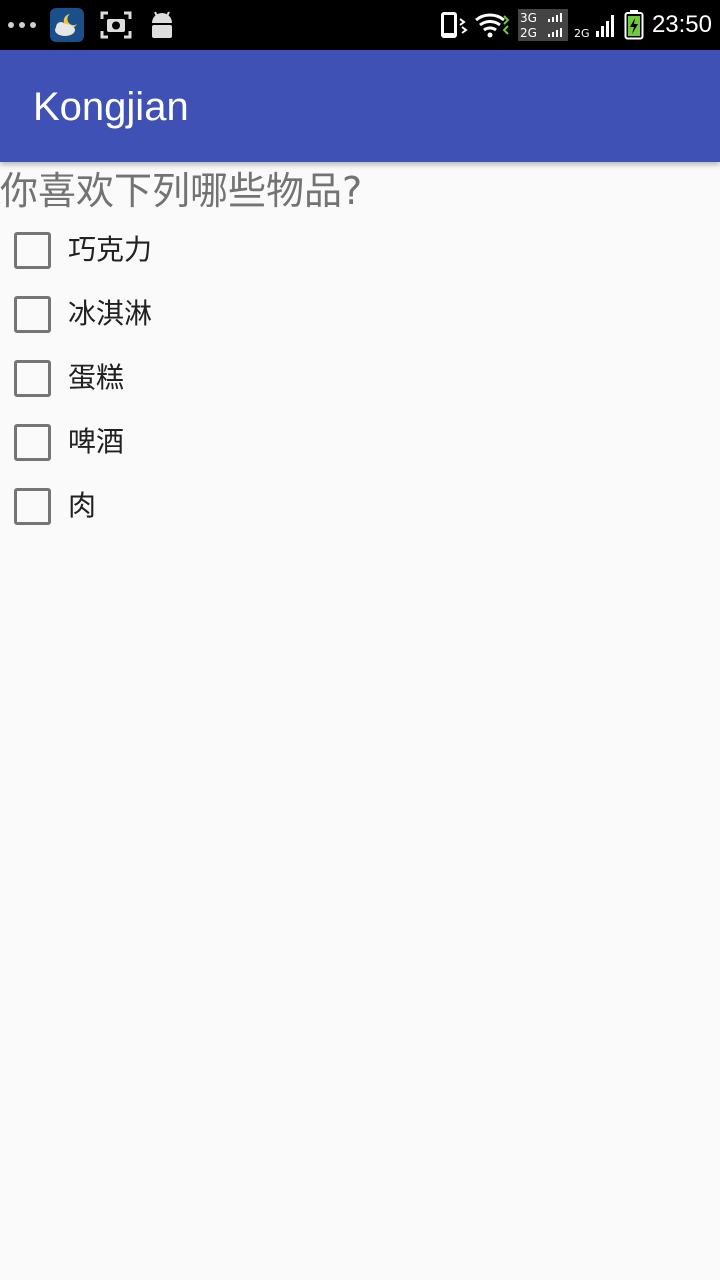 The width and height of the screenshot is (720, 1280). I want to click on checkbox-item-cake: 蛋糕, so click(360, 378).